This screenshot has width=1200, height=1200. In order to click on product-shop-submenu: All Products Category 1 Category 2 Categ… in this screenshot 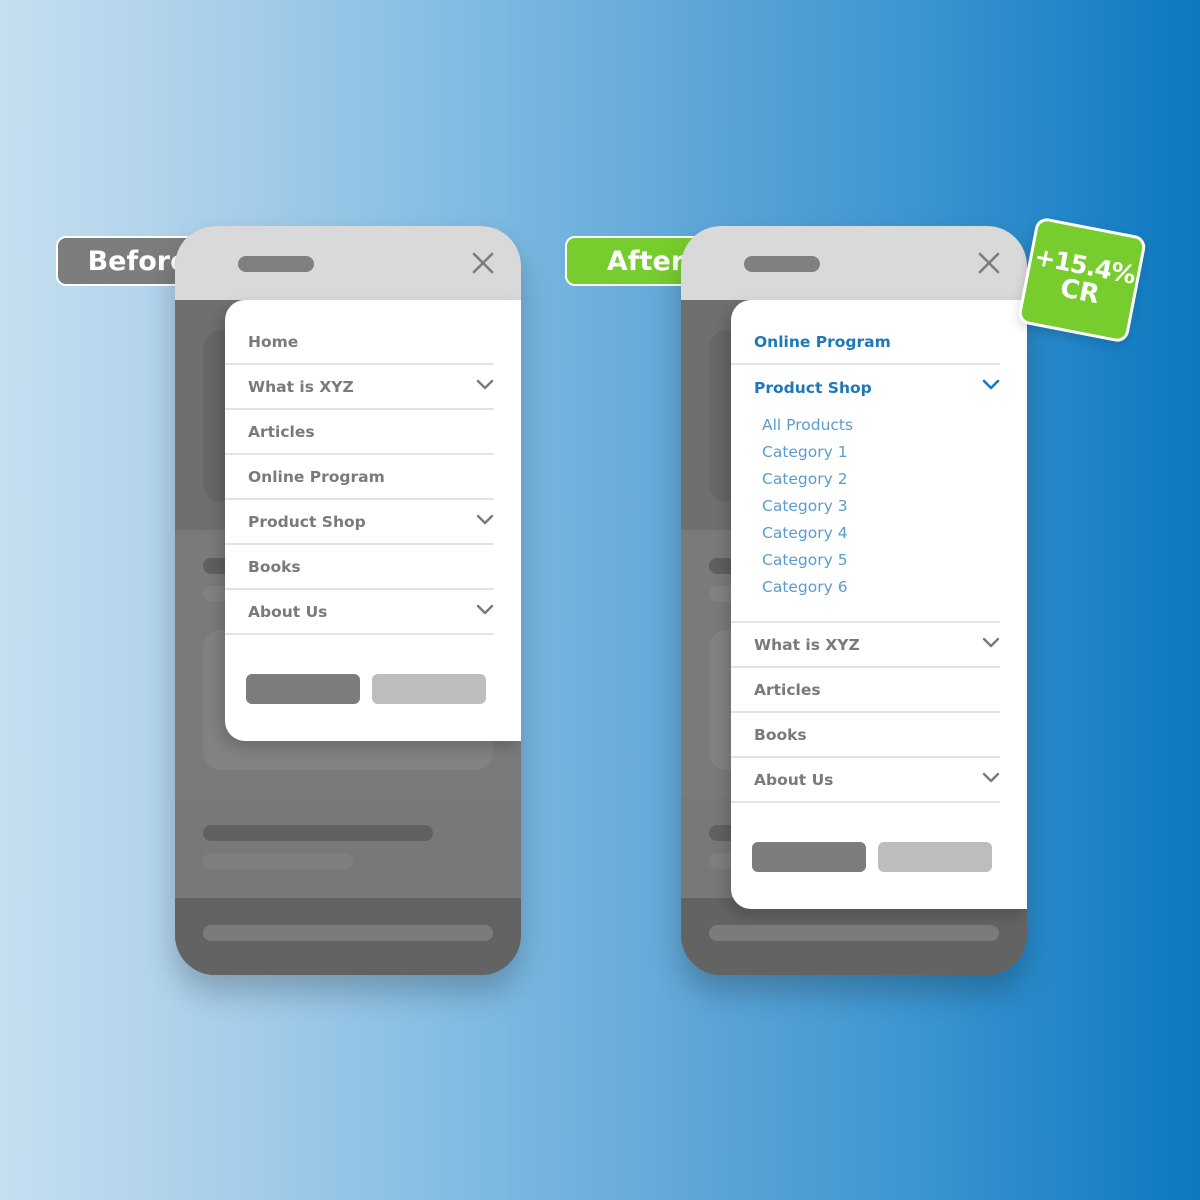, I will do `click(865, 516)`.